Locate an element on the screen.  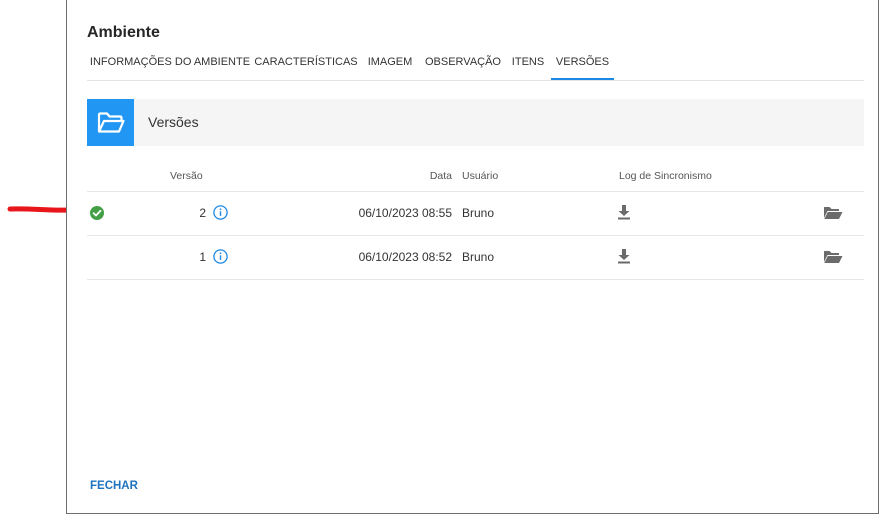
column-header-versao: Versão is located at coordinates (186, 176).